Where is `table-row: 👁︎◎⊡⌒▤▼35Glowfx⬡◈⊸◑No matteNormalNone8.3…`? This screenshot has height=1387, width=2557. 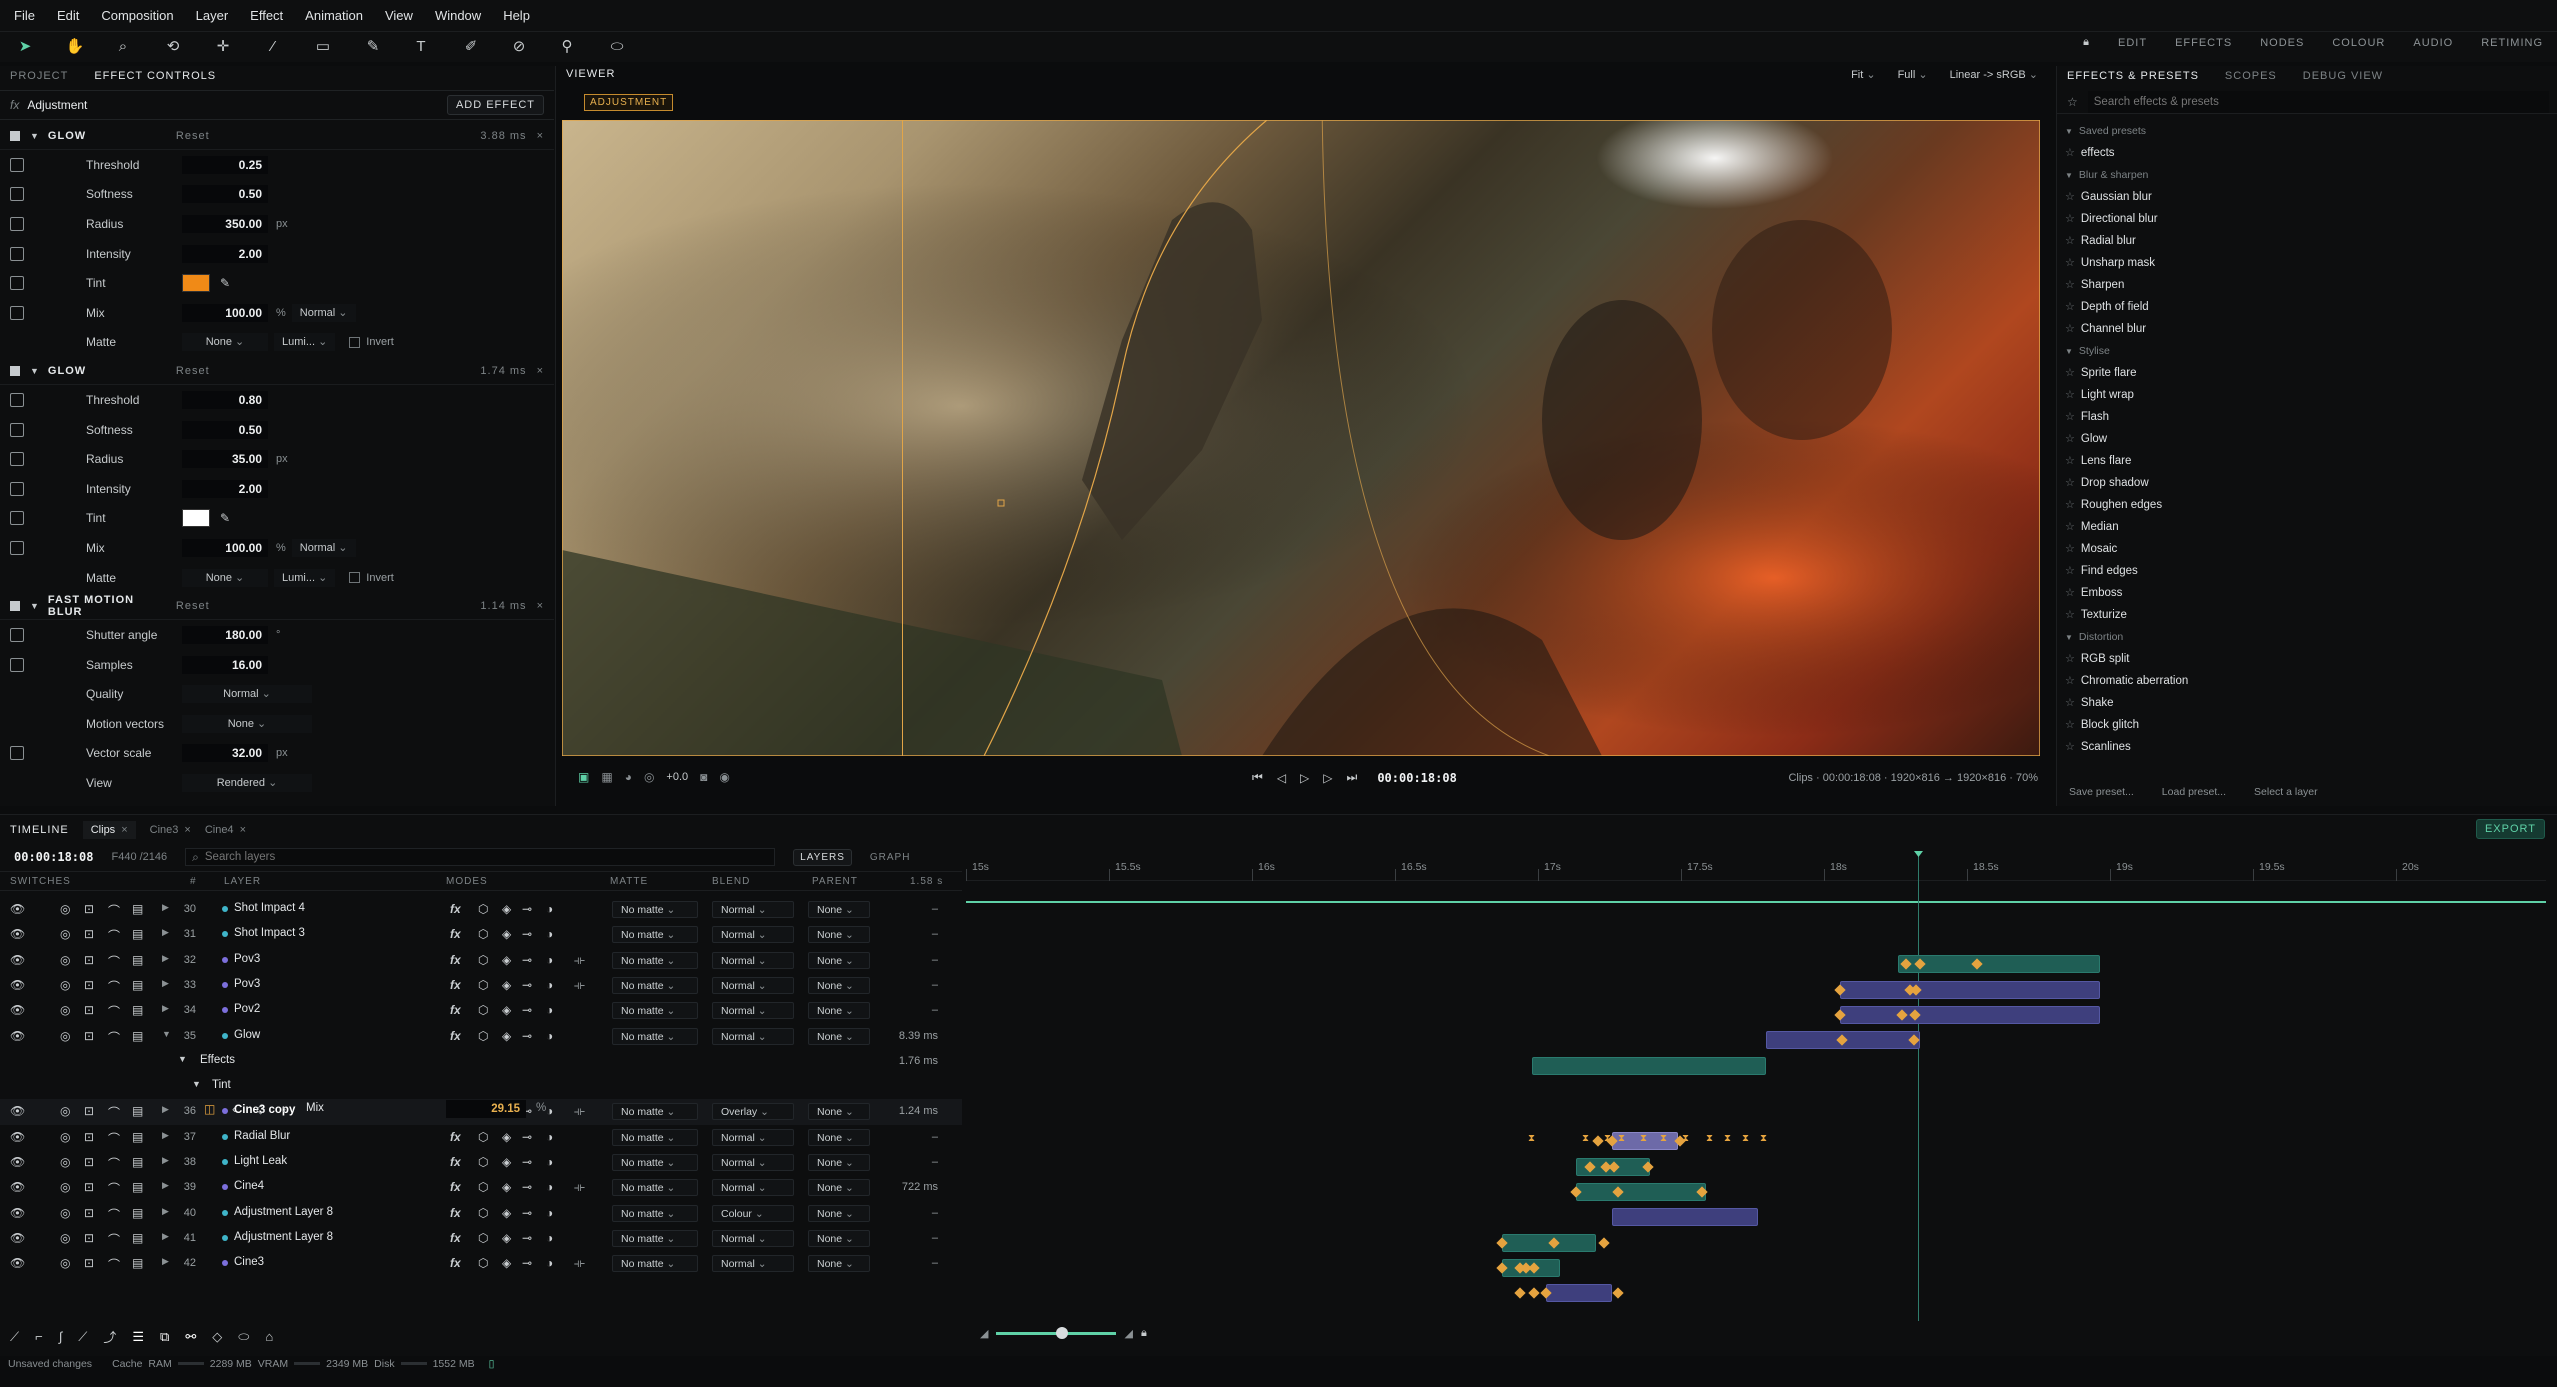 table-row: 👁︎◎⊡⌒▤▼35Glowfx⬡◈⊸◑No matteNormalNone8.3… is located at coordinates (481, 1036).